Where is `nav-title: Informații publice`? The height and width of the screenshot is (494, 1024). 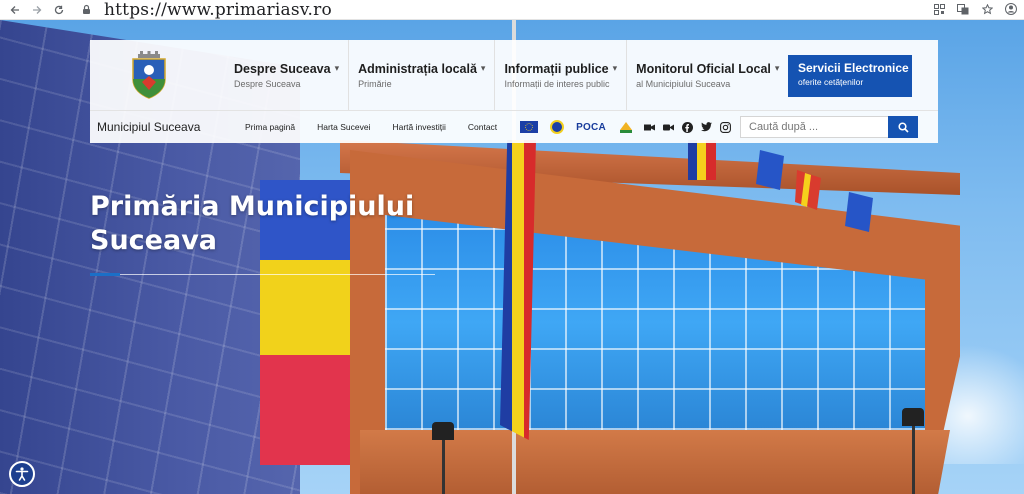 nav-title: Informații publice is located at coordinates (556, 68).